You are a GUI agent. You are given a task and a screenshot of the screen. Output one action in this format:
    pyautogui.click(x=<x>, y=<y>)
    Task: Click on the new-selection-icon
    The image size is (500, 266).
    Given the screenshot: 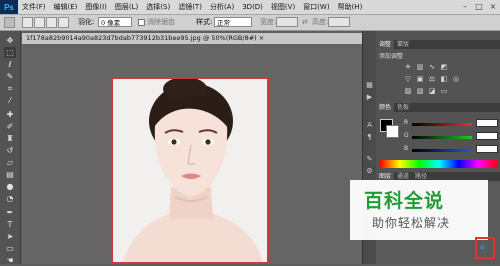 What is the action you would take?
    pyautogui.click(x=27, y=22)
    